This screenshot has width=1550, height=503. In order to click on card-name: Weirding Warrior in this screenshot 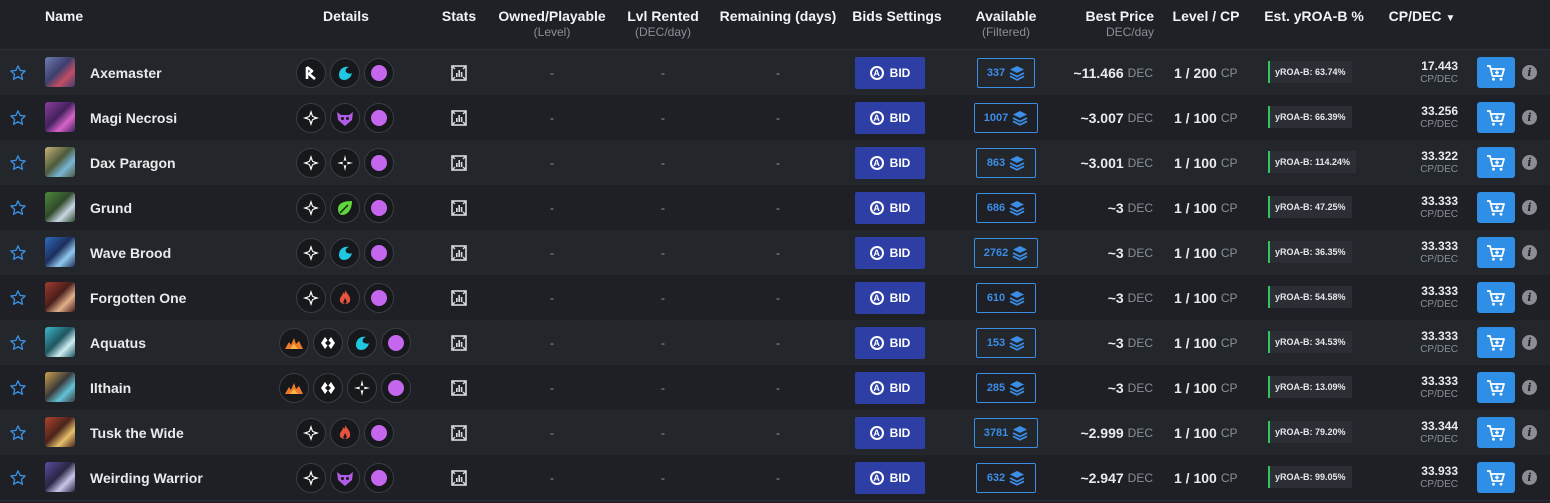, I will do `click(146, 477)`.